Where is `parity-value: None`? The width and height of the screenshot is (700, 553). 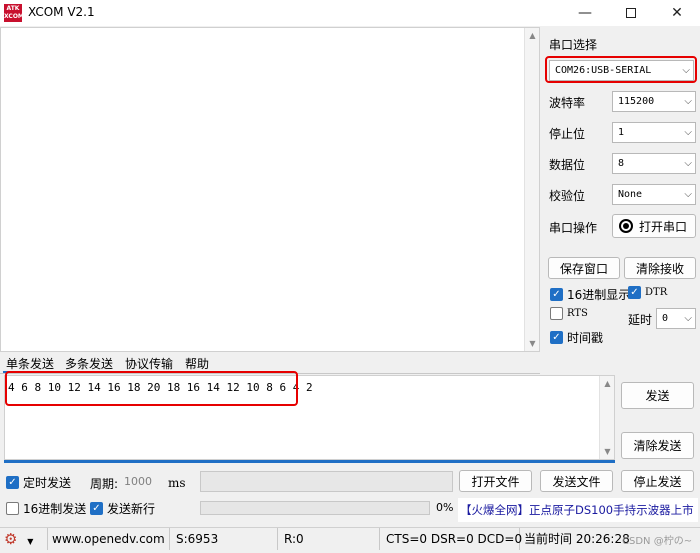
parity-value: None is located at coordinates (630, 194).